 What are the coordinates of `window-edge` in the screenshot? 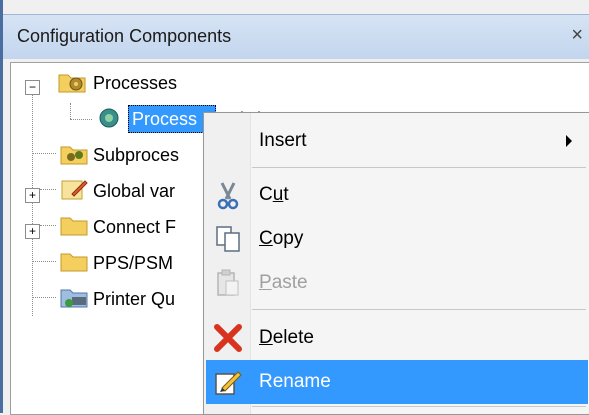 It's located at (1, 206).